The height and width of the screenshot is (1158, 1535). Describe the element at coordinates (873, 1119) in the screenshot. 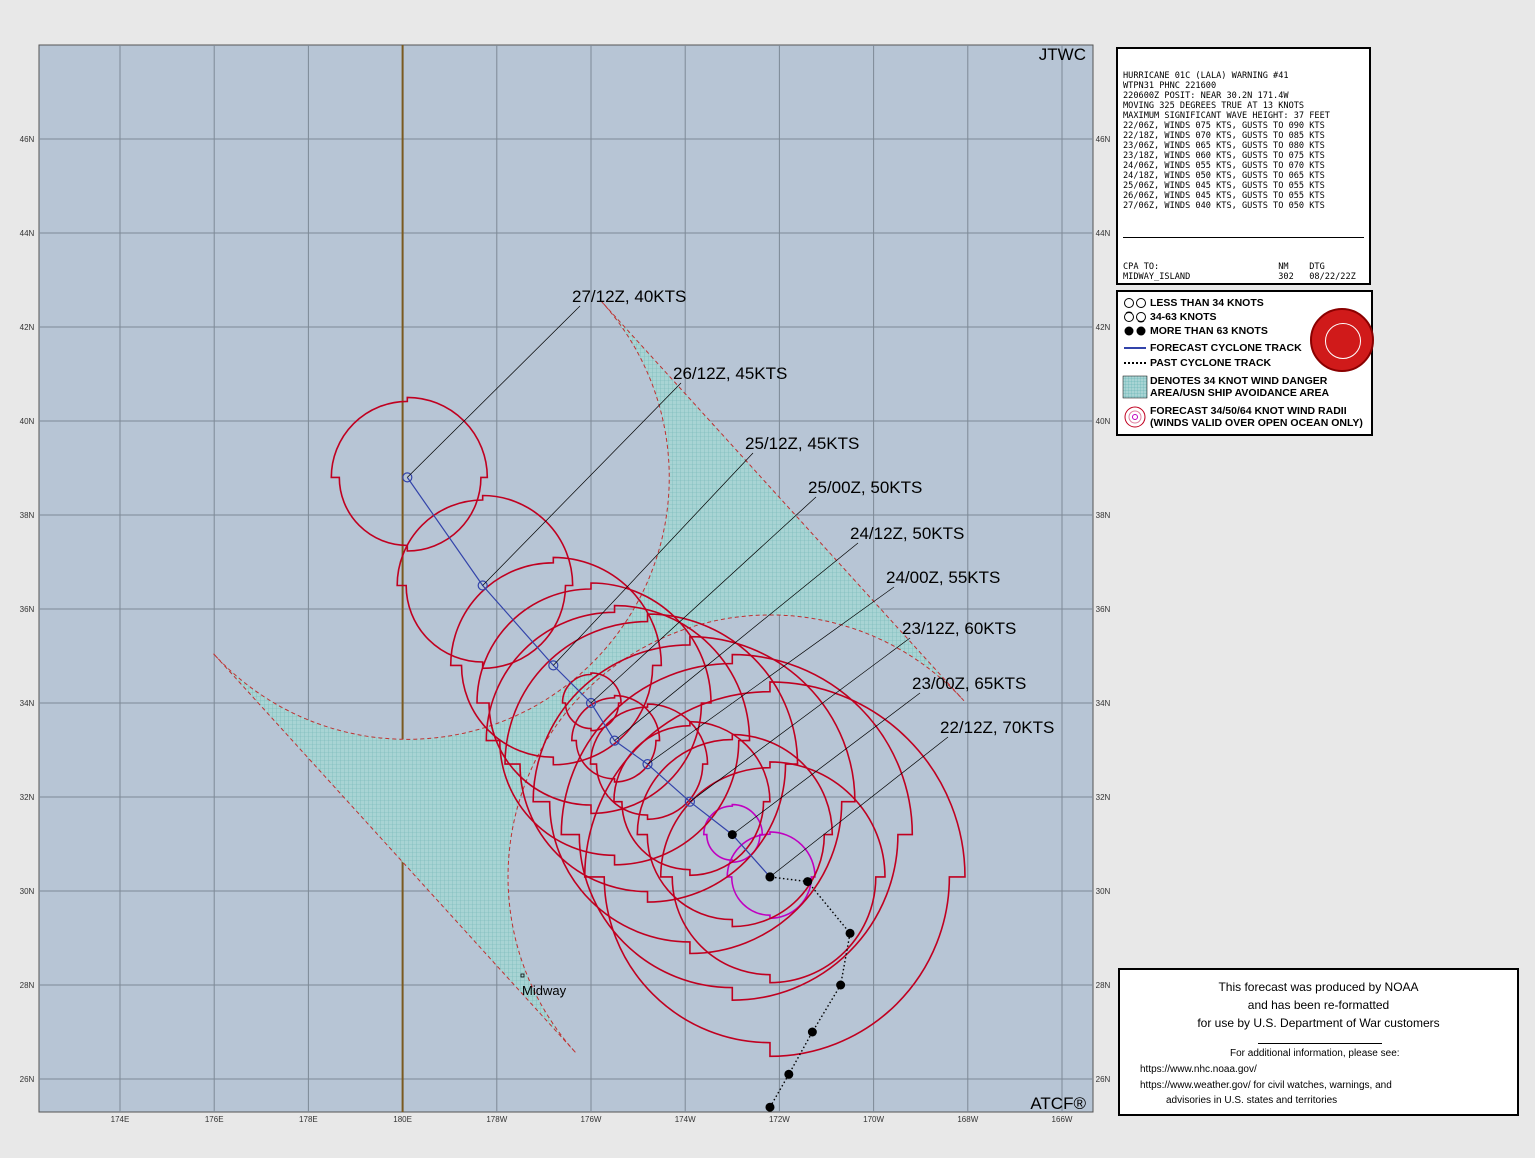

I see `lon-tick-label: 170W` at that location.